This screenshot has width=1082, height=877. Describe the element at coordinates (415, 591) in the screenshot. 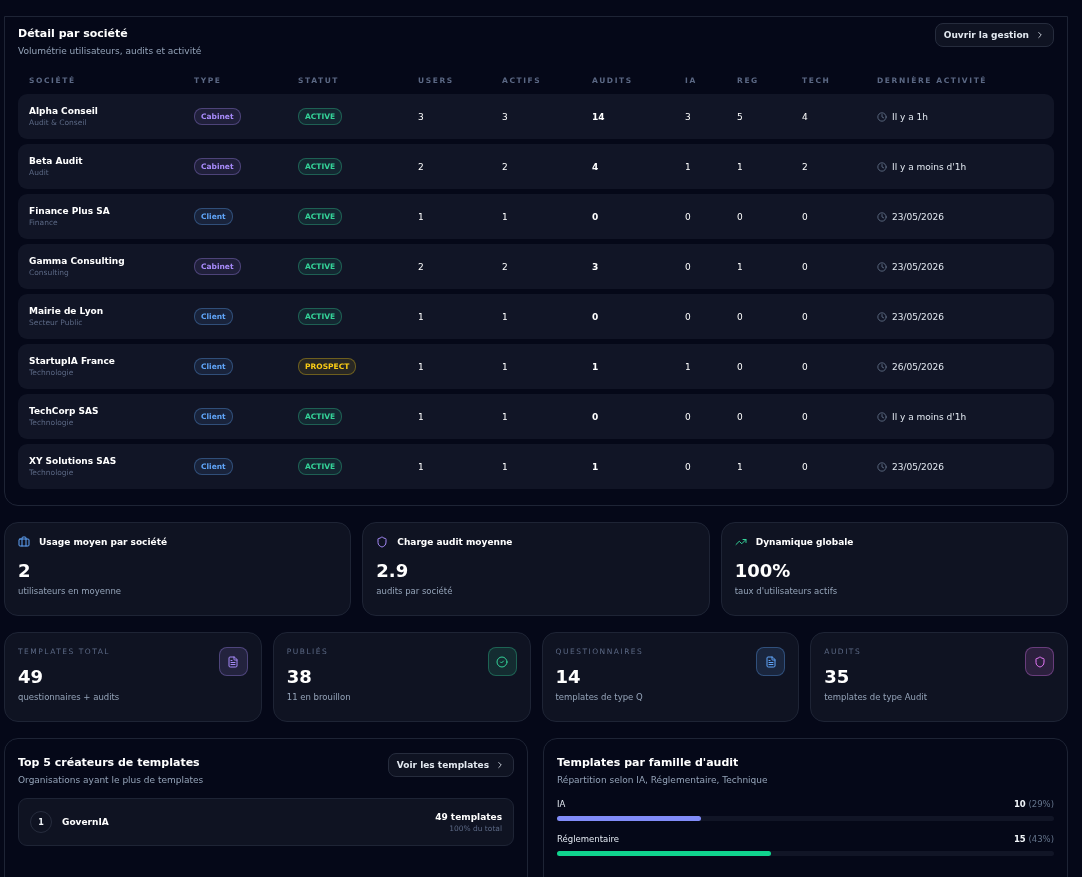

I see `stat-caption: audits par société` at that location.